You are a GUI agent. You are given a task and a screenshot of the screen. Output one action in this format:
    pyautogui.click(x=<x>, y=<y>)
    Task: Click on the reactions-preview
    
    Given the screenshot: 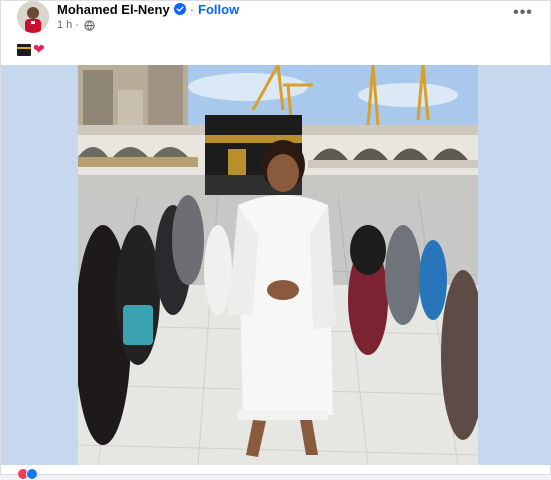 What is the action you would take?
    pyautogui.click(x=27, y=474)
    